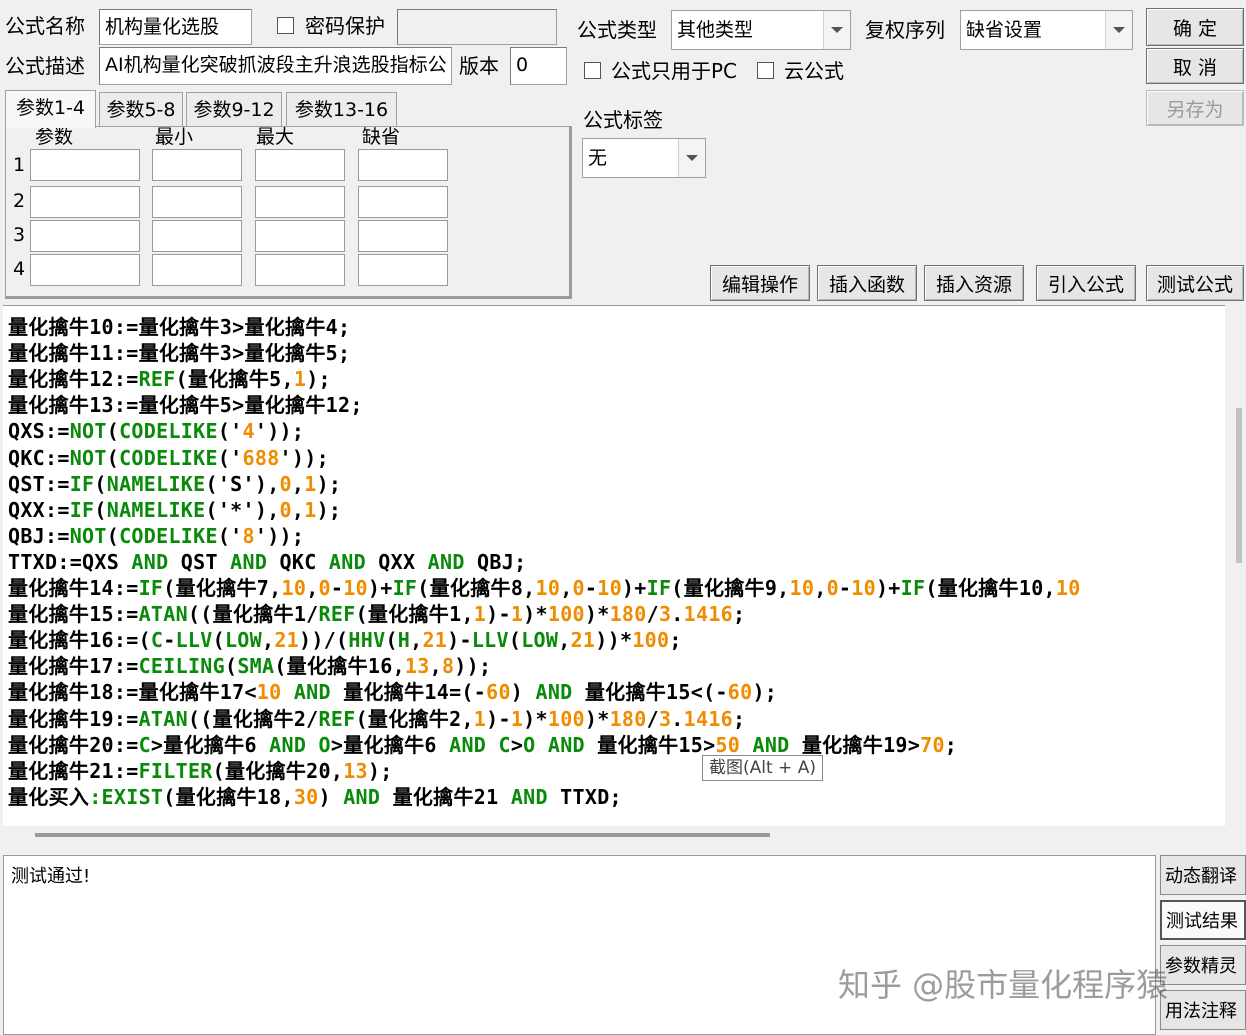 The height and width of the screenshot is (1035, 1246). Describe the element at coordinates (197, 236) in the screenshot. I see `param-3-min-input` at that location.